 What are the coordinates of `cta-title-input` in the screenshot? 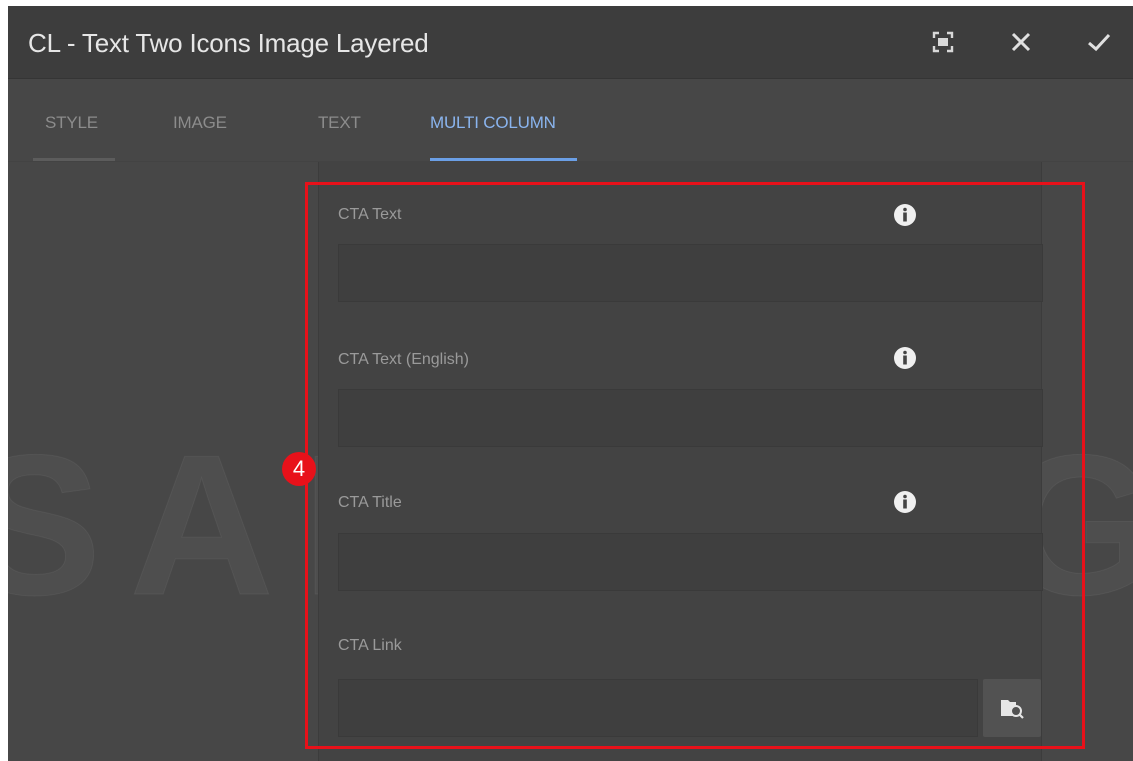 It's located at (690, 562).